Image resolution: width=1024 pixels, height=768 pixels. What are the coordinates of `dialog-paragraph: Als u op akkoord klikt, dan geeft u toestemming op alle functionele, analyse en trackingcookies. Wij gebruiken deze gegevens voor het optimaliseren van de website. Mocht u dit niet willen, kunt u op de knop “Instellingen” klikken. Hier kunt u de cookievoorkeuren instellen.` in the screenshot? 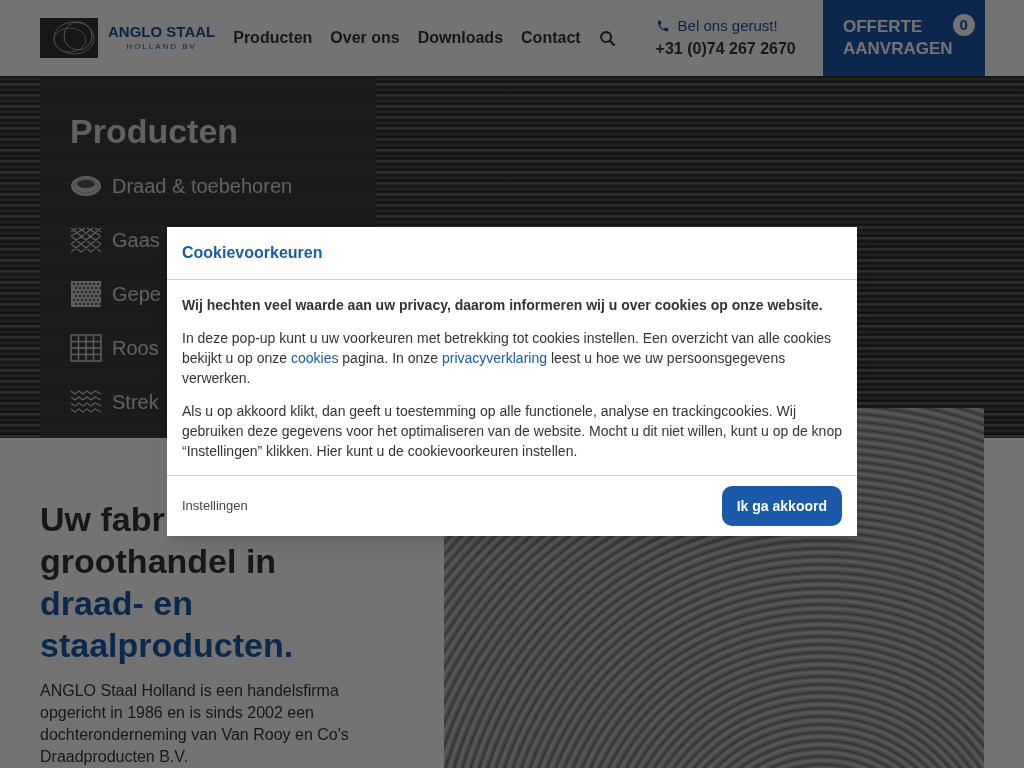 It's located at (512, 431).